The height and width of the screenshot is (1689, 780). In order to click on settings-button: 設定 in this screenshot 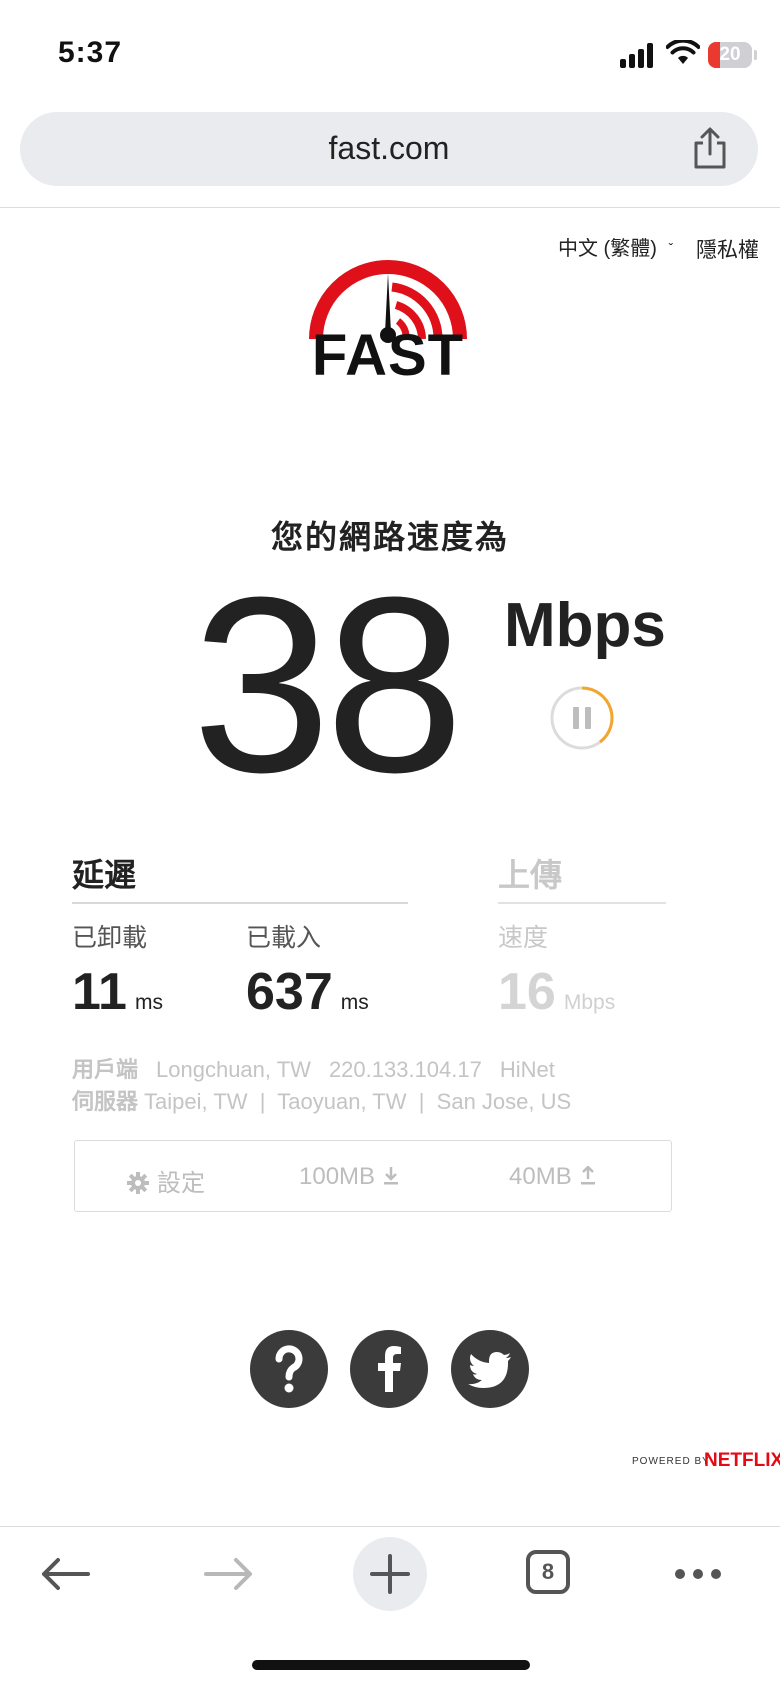, I will do `click(166, 1180)`.